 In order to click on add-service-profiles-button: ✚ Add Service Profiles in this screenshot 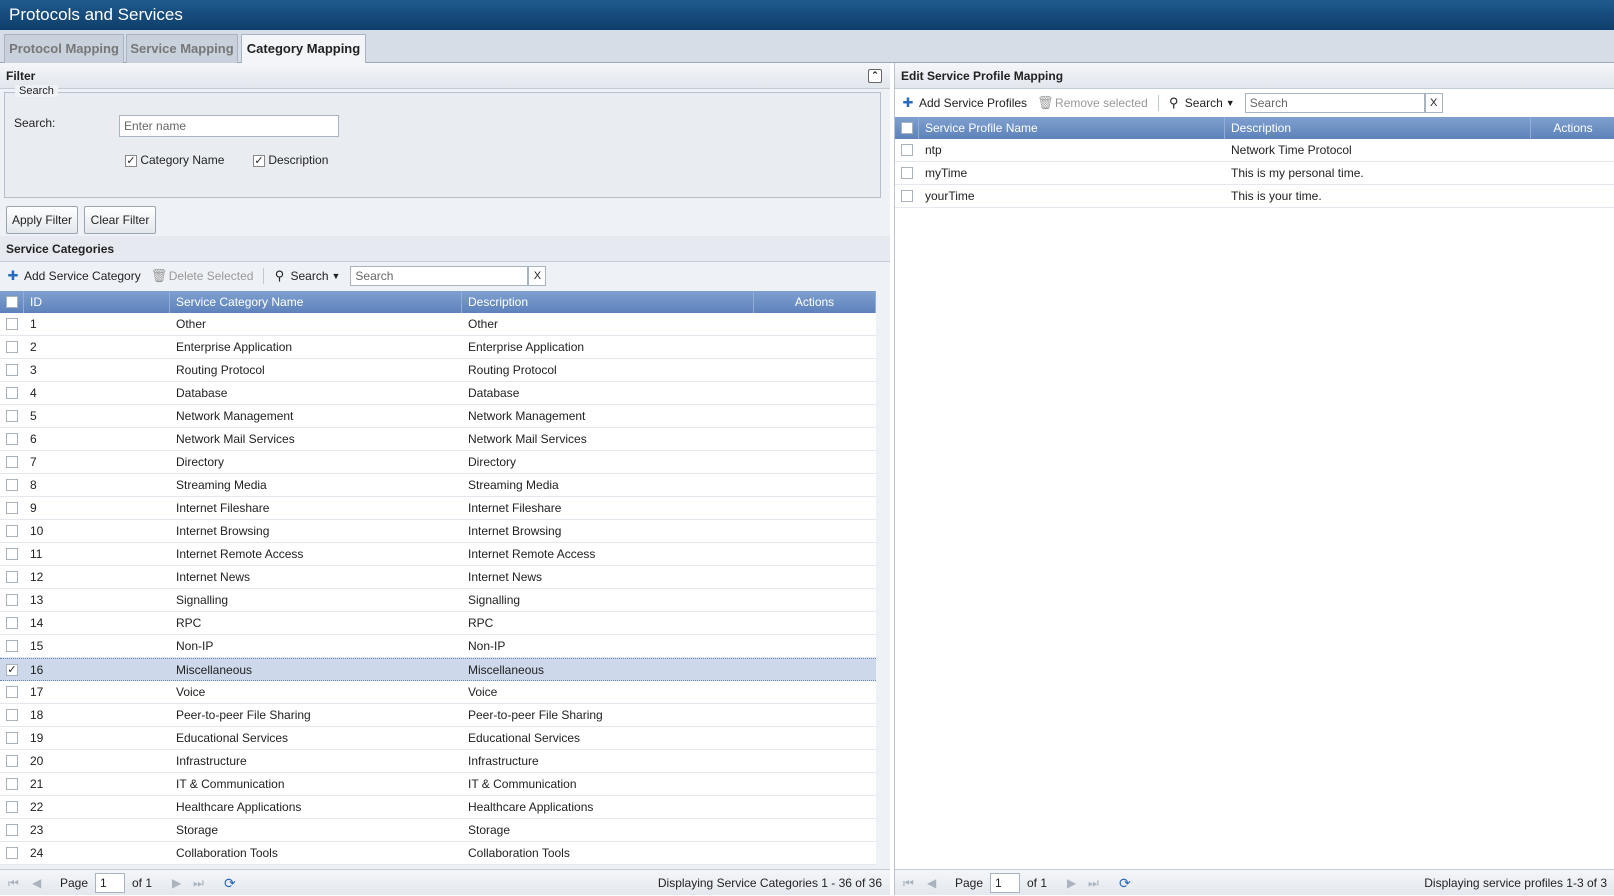, I will do `click(964, 103)`.